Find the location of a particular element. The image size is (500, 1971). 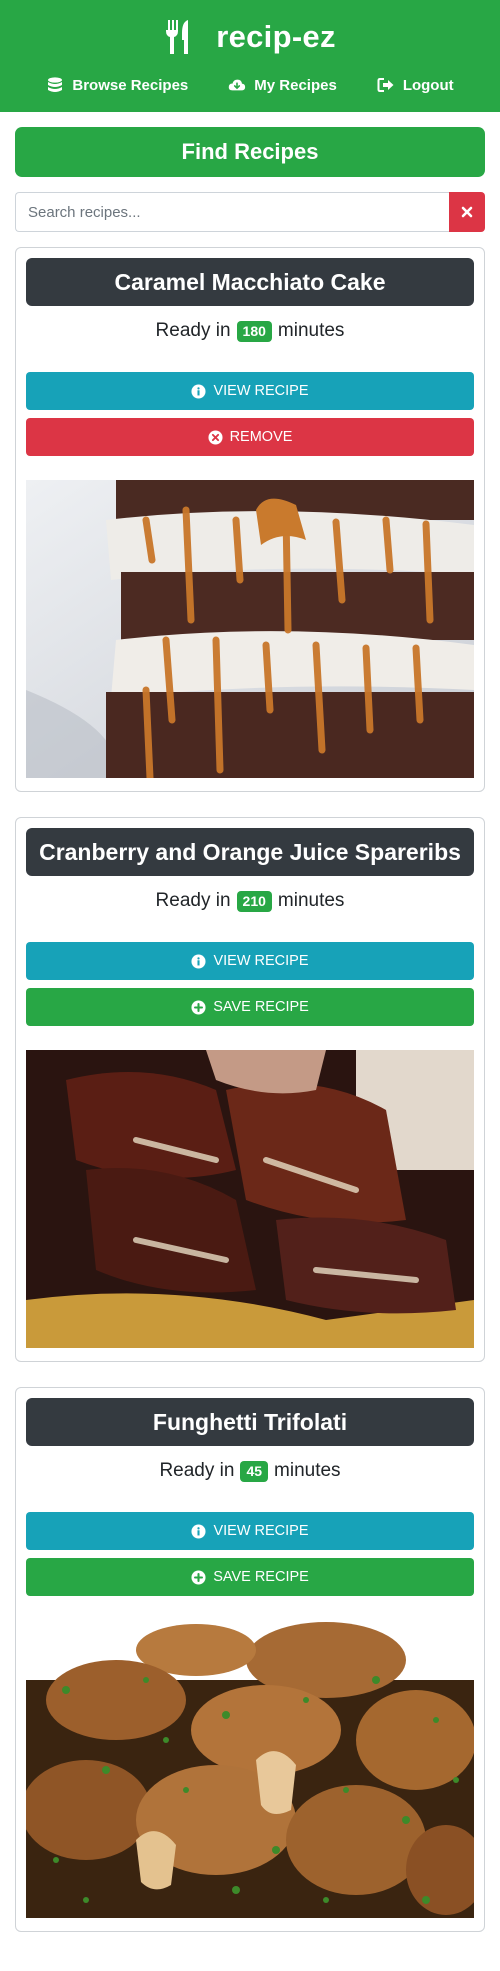

ready-time: Ready in 180 minutes is located at coordinates (250, 331).